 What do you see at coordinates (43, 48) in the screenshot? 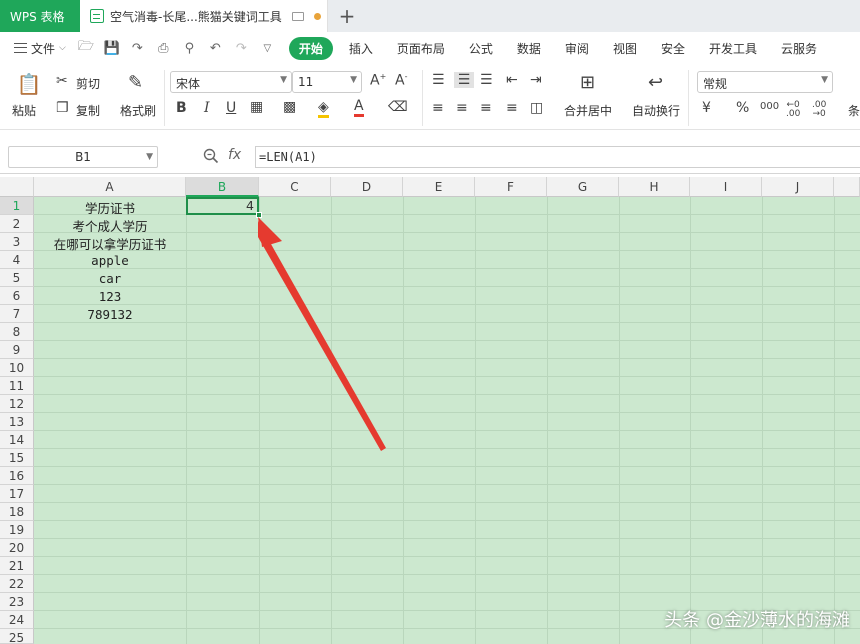
I see `file-menu-label: 文件` at bounding box center [43, 48].